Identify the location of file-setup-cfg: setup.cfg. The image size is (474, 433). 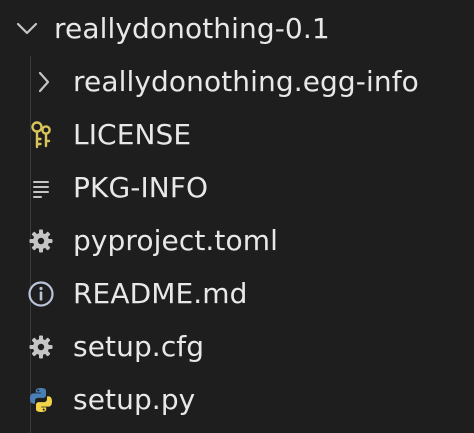
(237, 346).